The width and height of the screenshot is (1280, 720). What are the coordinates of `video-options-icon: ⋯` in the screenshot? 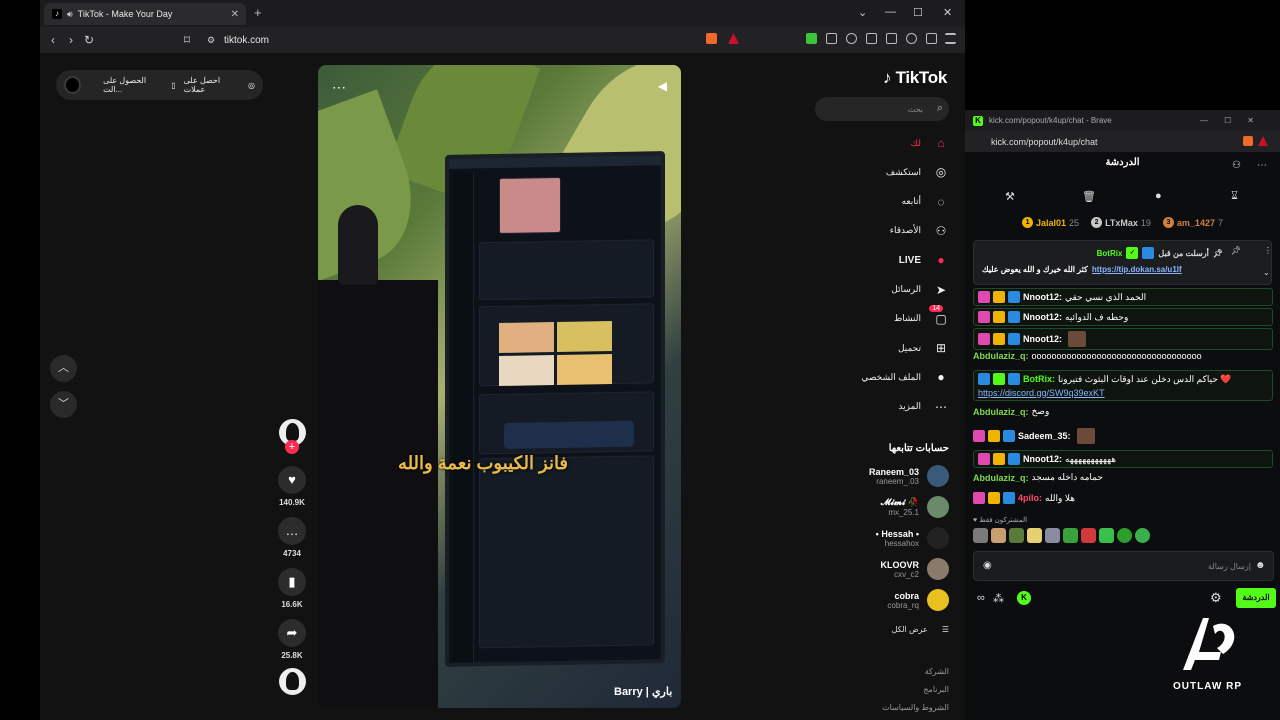 It's located at (339, 87).